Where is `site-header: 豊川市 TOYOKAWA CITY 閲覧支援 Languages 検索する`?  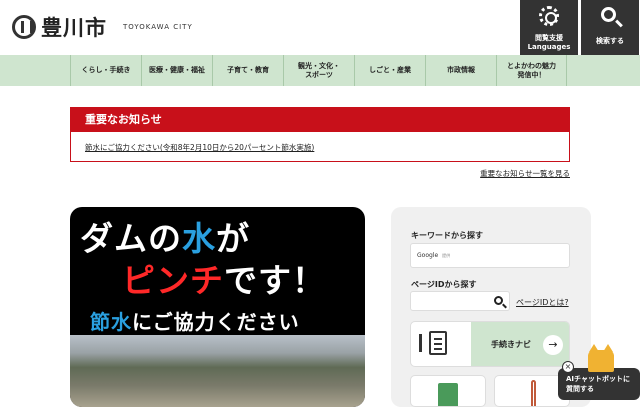
site-header: 豊川市 TOYOKAWA CITY 閲覧支援 Languages 検索する is located at coordinates (320, 27).